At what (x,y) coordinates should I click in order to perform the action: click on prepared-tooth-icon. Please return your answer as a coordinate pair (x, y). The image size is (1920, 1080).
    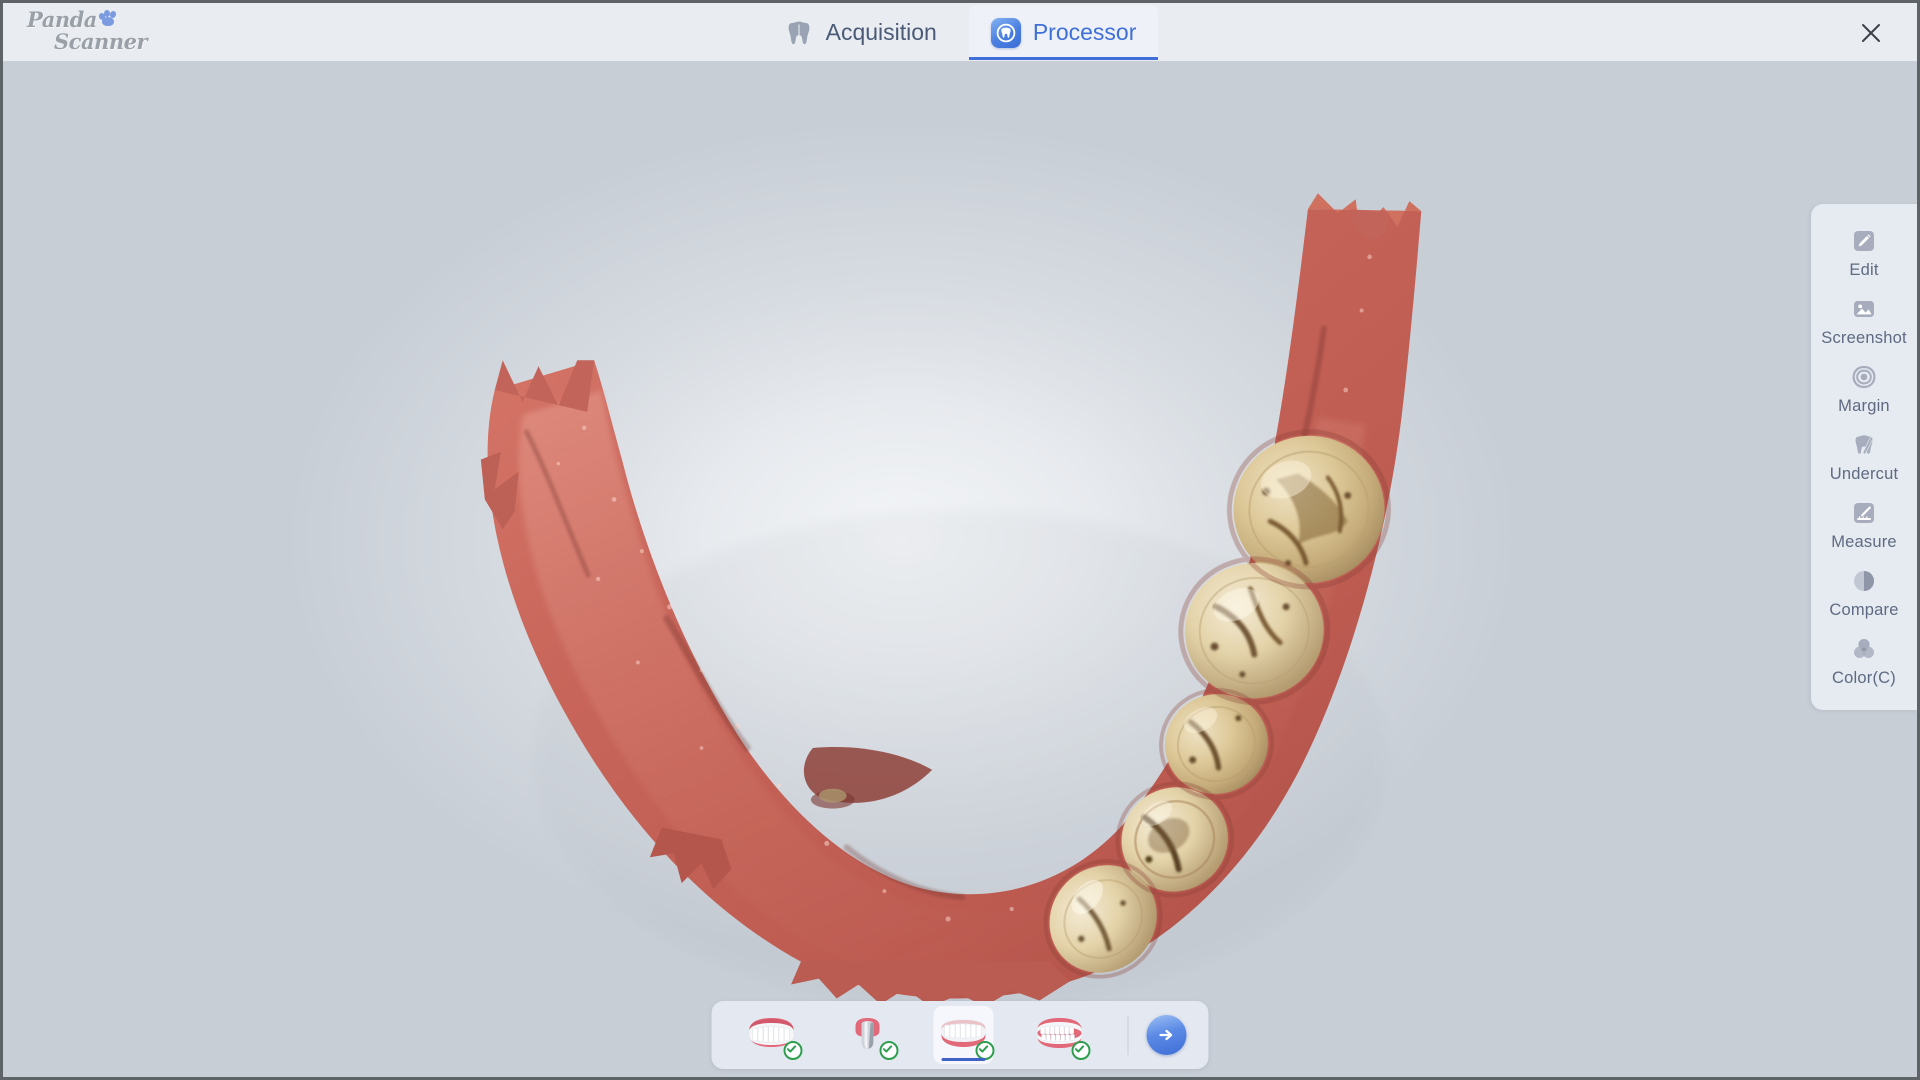
    Looking at the image, I should click on (870, 1038).